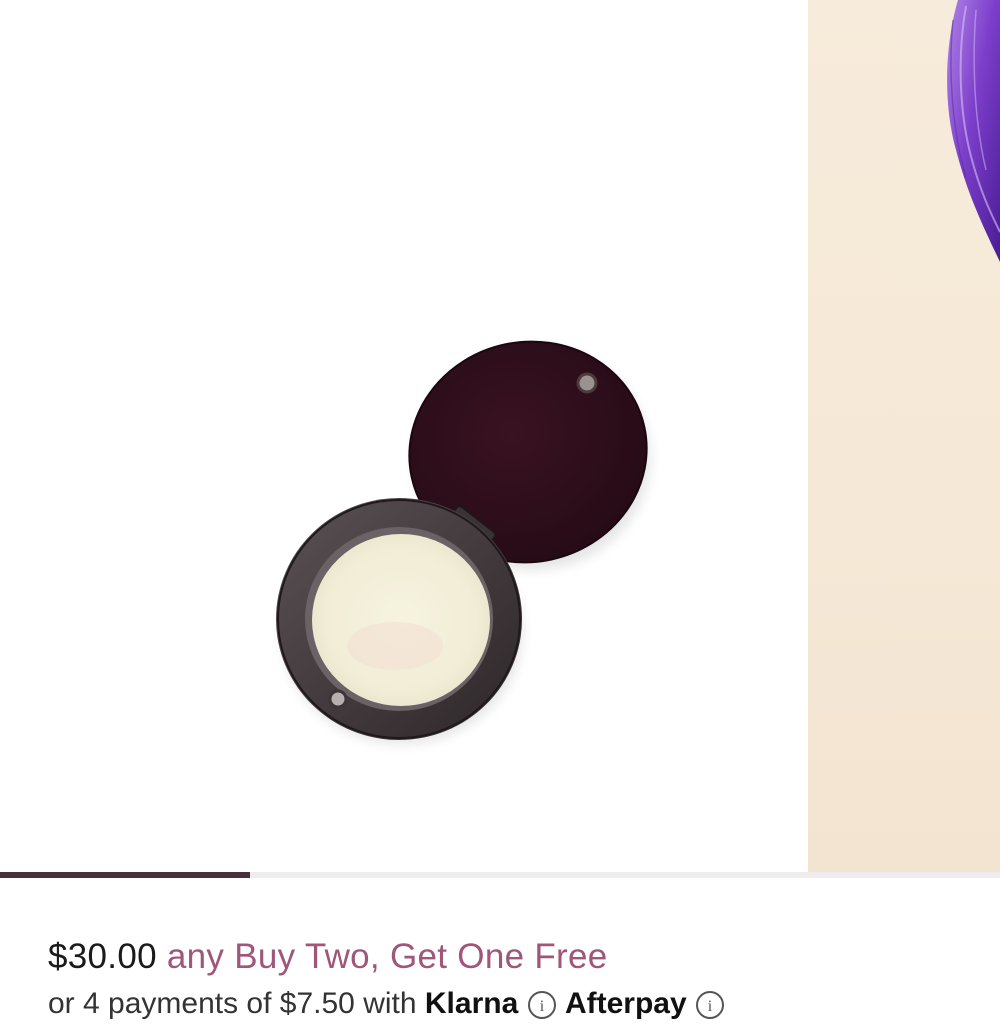  What do you see at coordinates (401, 620) in the screenshot?
I see `compact-balm` at bounding box center [401, 620].